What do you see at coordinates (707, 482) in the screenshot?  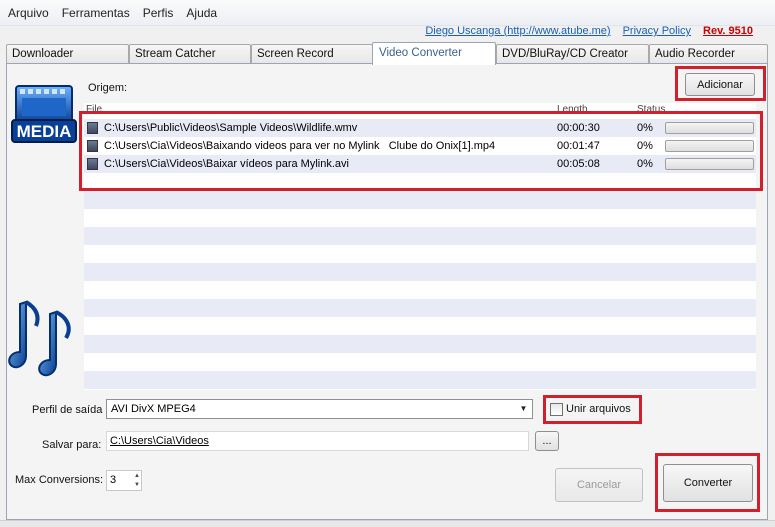 I see `highlight-convert` at bounding box center [707, 482].